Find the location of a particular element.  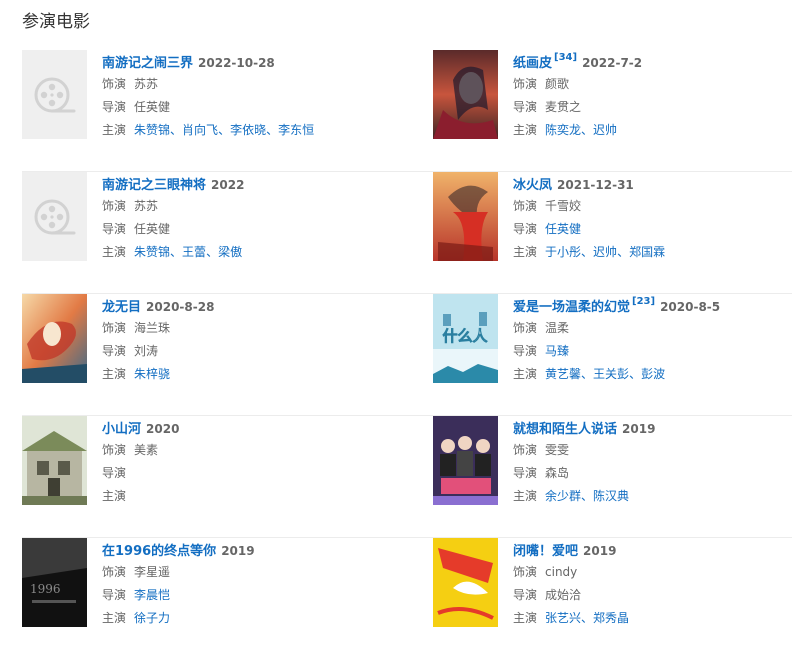

movie-card: 小山河 2020 饰演 美素 导演 主演 is located at coordinates (207, 471).